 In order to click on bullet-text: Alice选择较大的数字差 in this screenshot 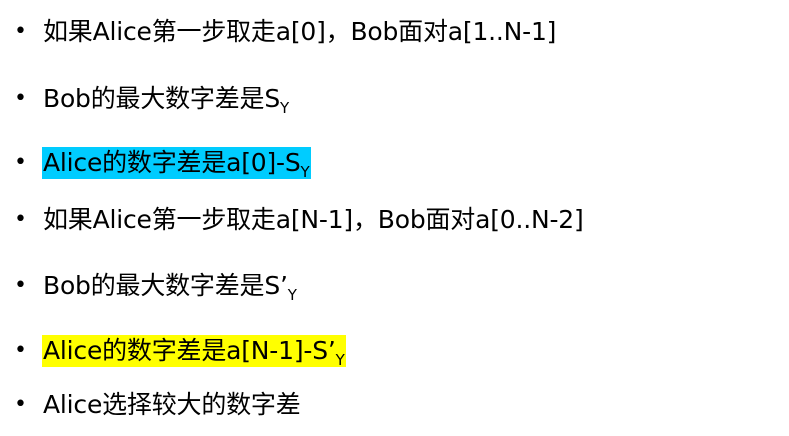, I will do `click(172, 405)`.